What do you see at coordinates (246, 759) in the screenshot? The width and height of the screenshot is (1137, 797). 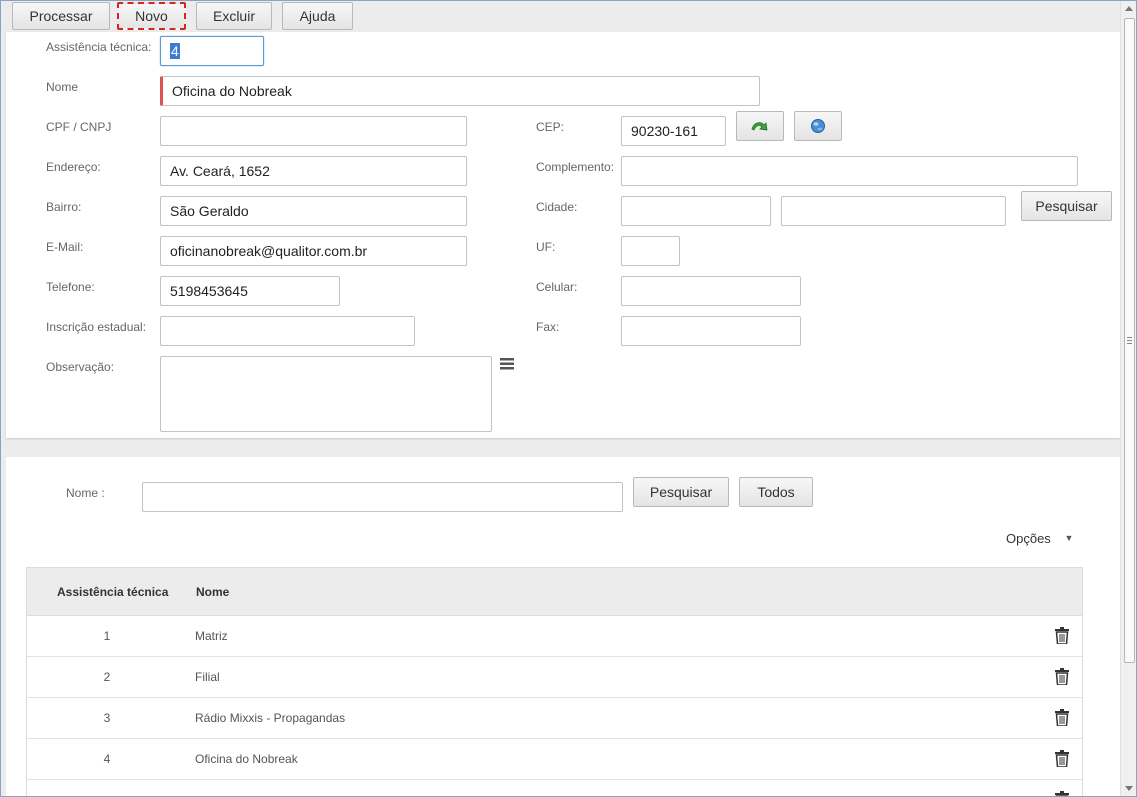 I see `row-nome: Oficina do Nobreak` at bounding box center [246, 759].